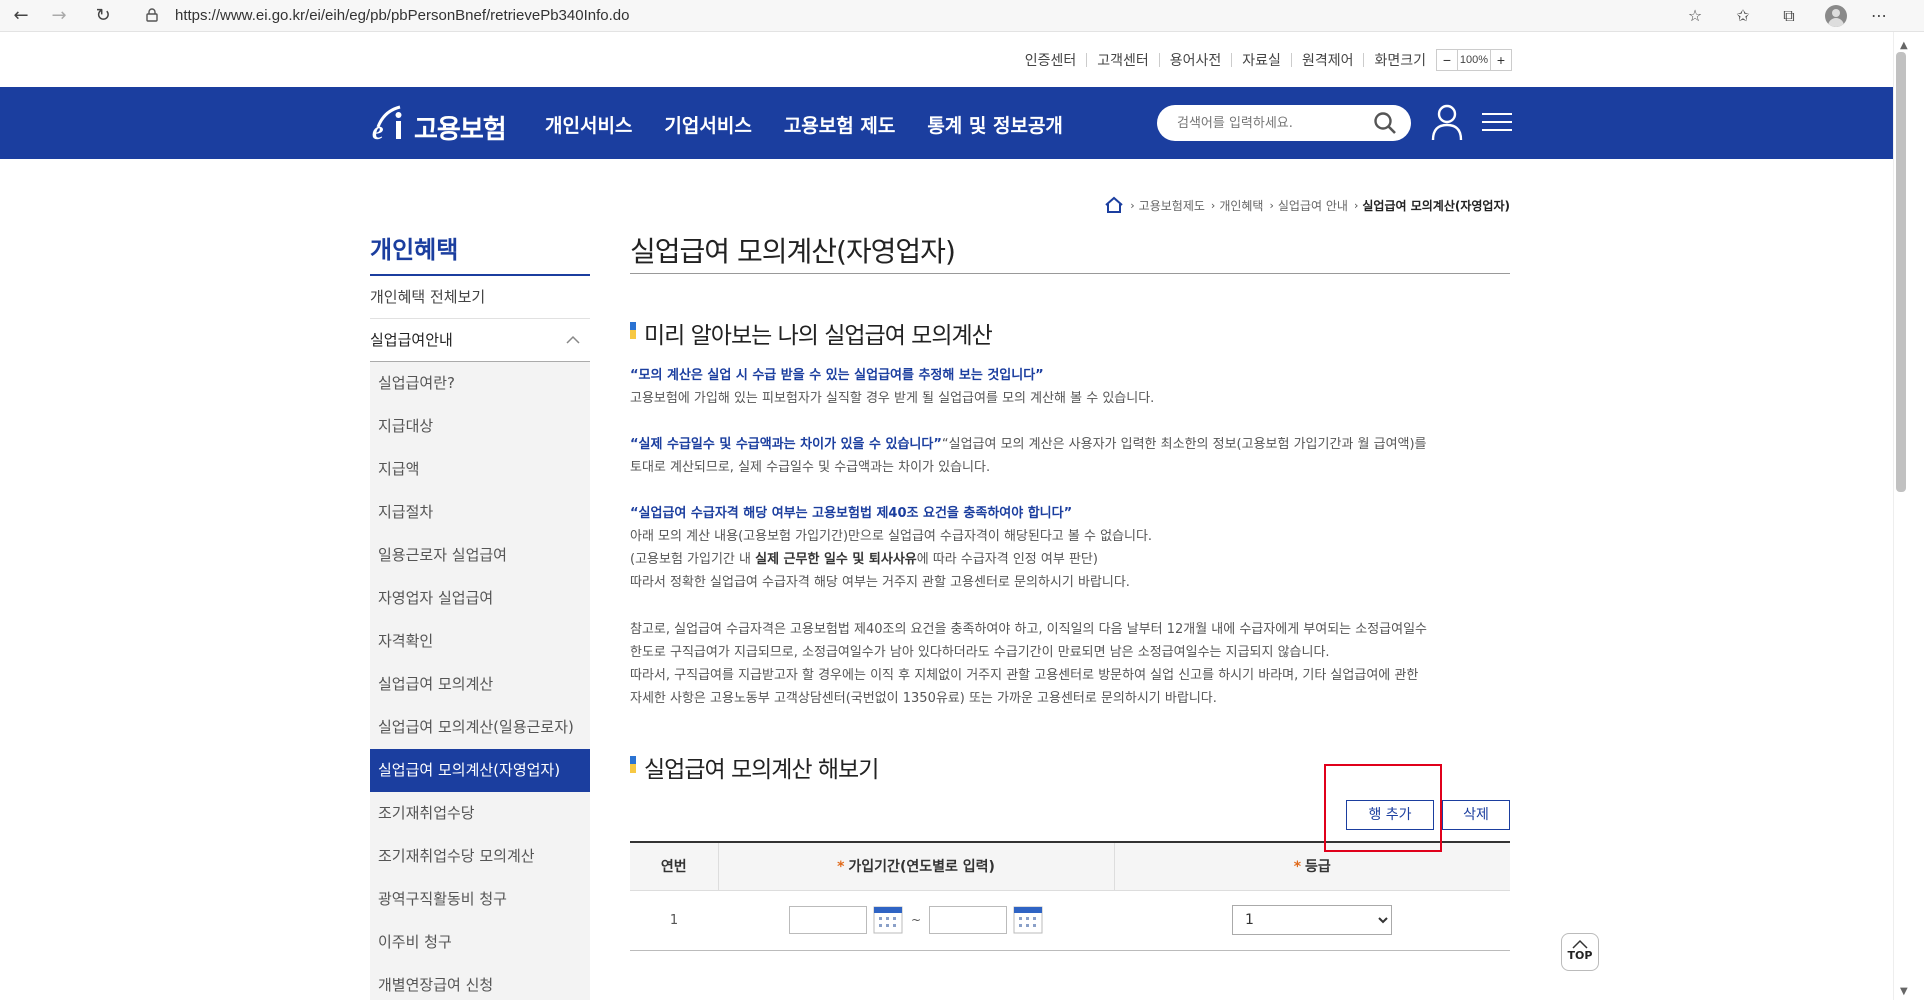 The image size is (1924, 1000). What do you see at coordinates (480, 469) in the screenshot?
I see `sidebar-item-amount: 지급액` at bounding box center [480, 469].